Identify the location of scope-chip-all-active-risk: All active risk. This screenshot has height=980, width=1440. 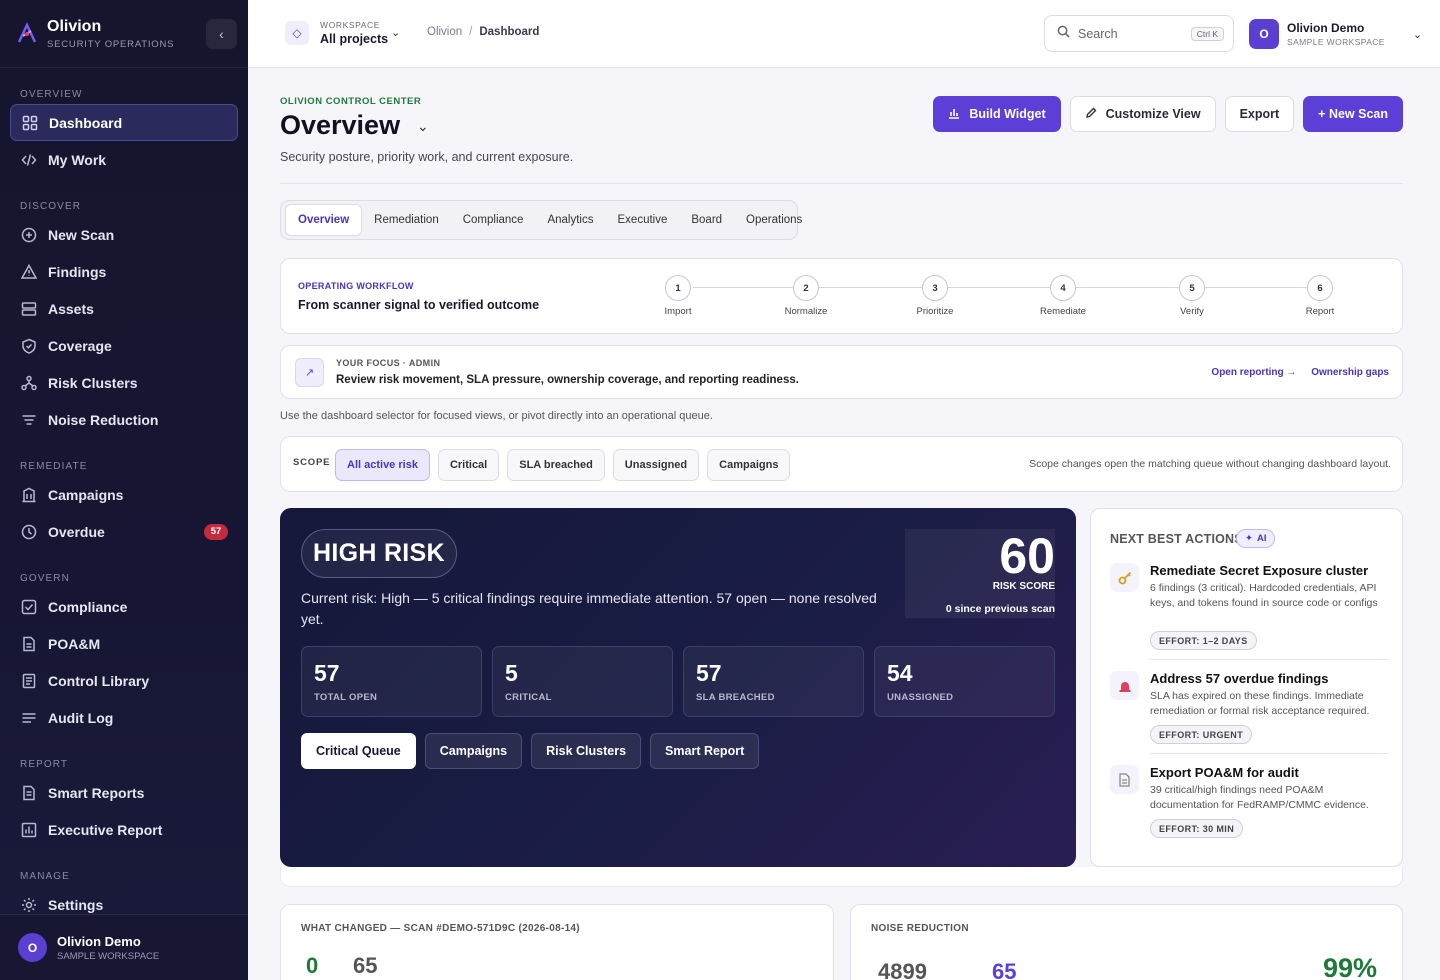
(382, 465).